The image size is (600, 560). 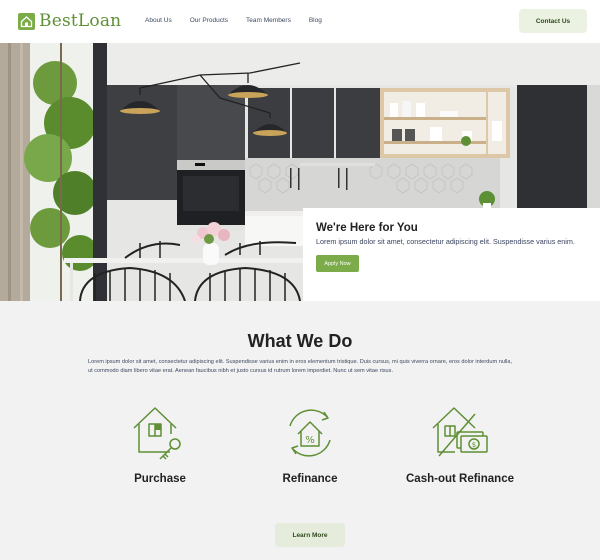 What do you see at coordinates (268, 20) in the screenshot?
I see `nav-team-members: Team Members` at bounding box center [268, 20].